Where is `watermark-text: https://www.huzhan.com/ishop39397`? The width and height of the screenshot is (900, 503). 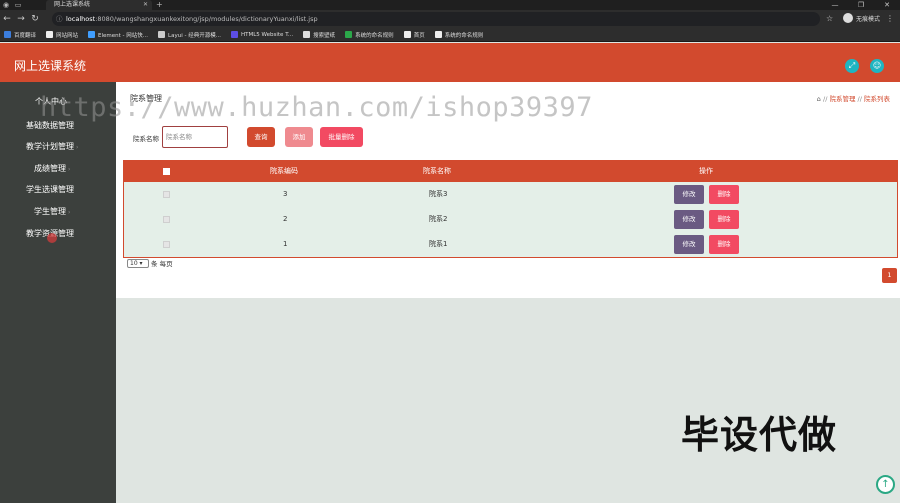 watermark-text: https://www.huzhan.com/ishop39397 is located at coordinates (316, 107).